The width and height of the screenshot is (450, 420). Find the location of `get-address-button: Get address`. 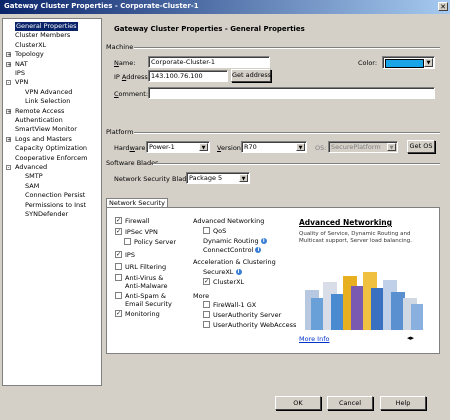

get-address-button: Get address is located at coordinates (251, 75).